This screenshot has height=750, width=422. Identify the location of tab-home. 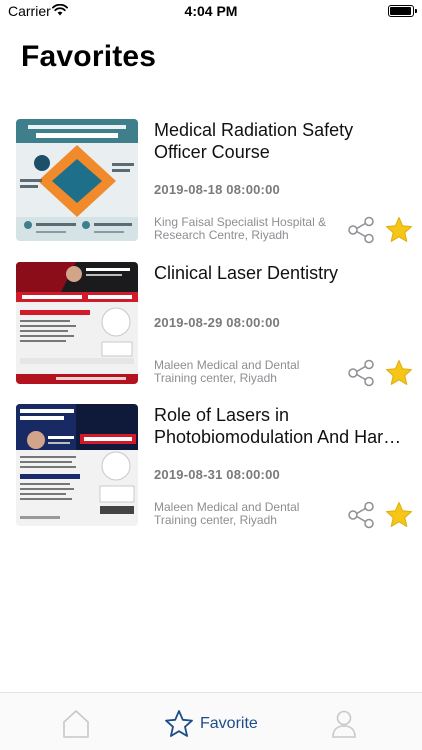
(76, 721).